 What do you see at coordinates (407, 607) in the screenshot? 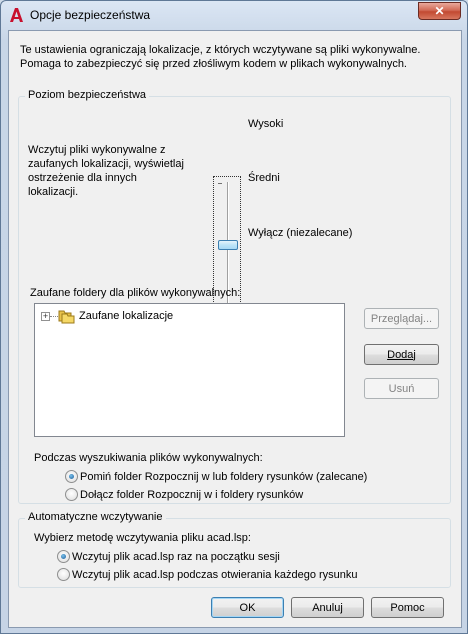
I see `help-button: Pomoc` at bounding box center [407, 607].